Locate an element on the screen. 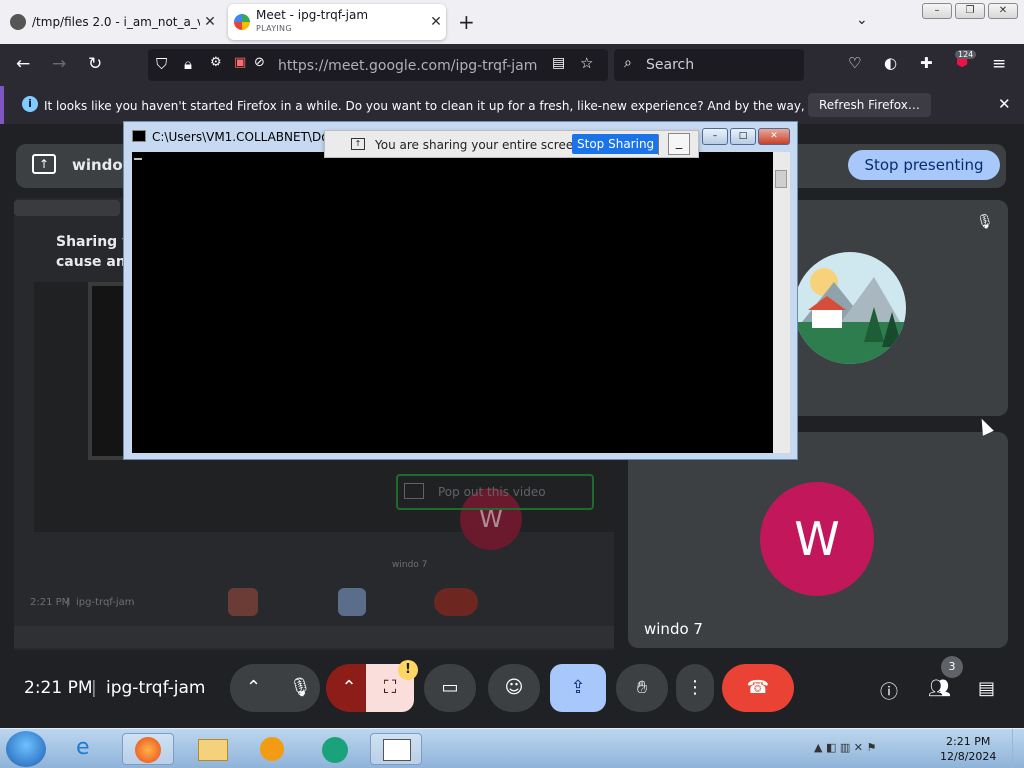  shield-icon: ⛉ is located at coordinates (161, 64).